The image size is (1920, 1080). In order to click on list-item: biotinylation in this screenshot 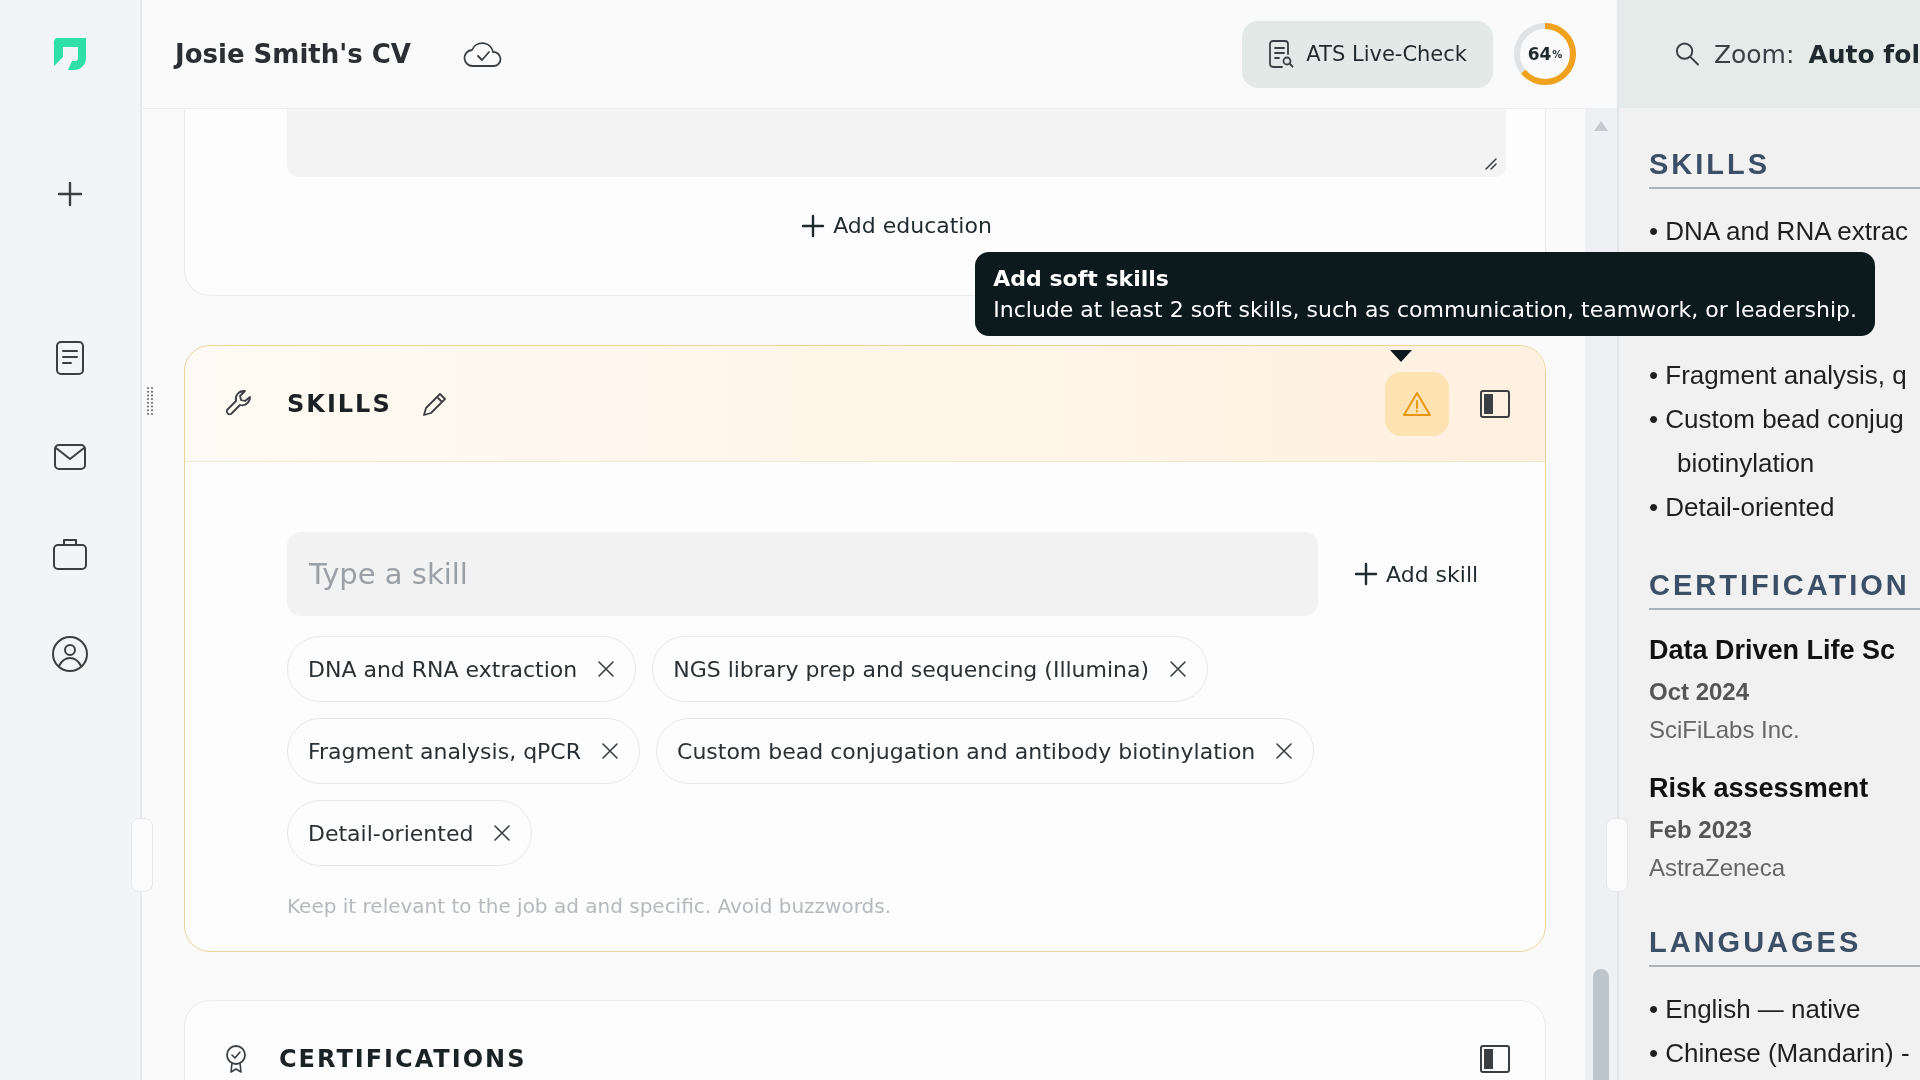, I will do `click(1746, 463)`.